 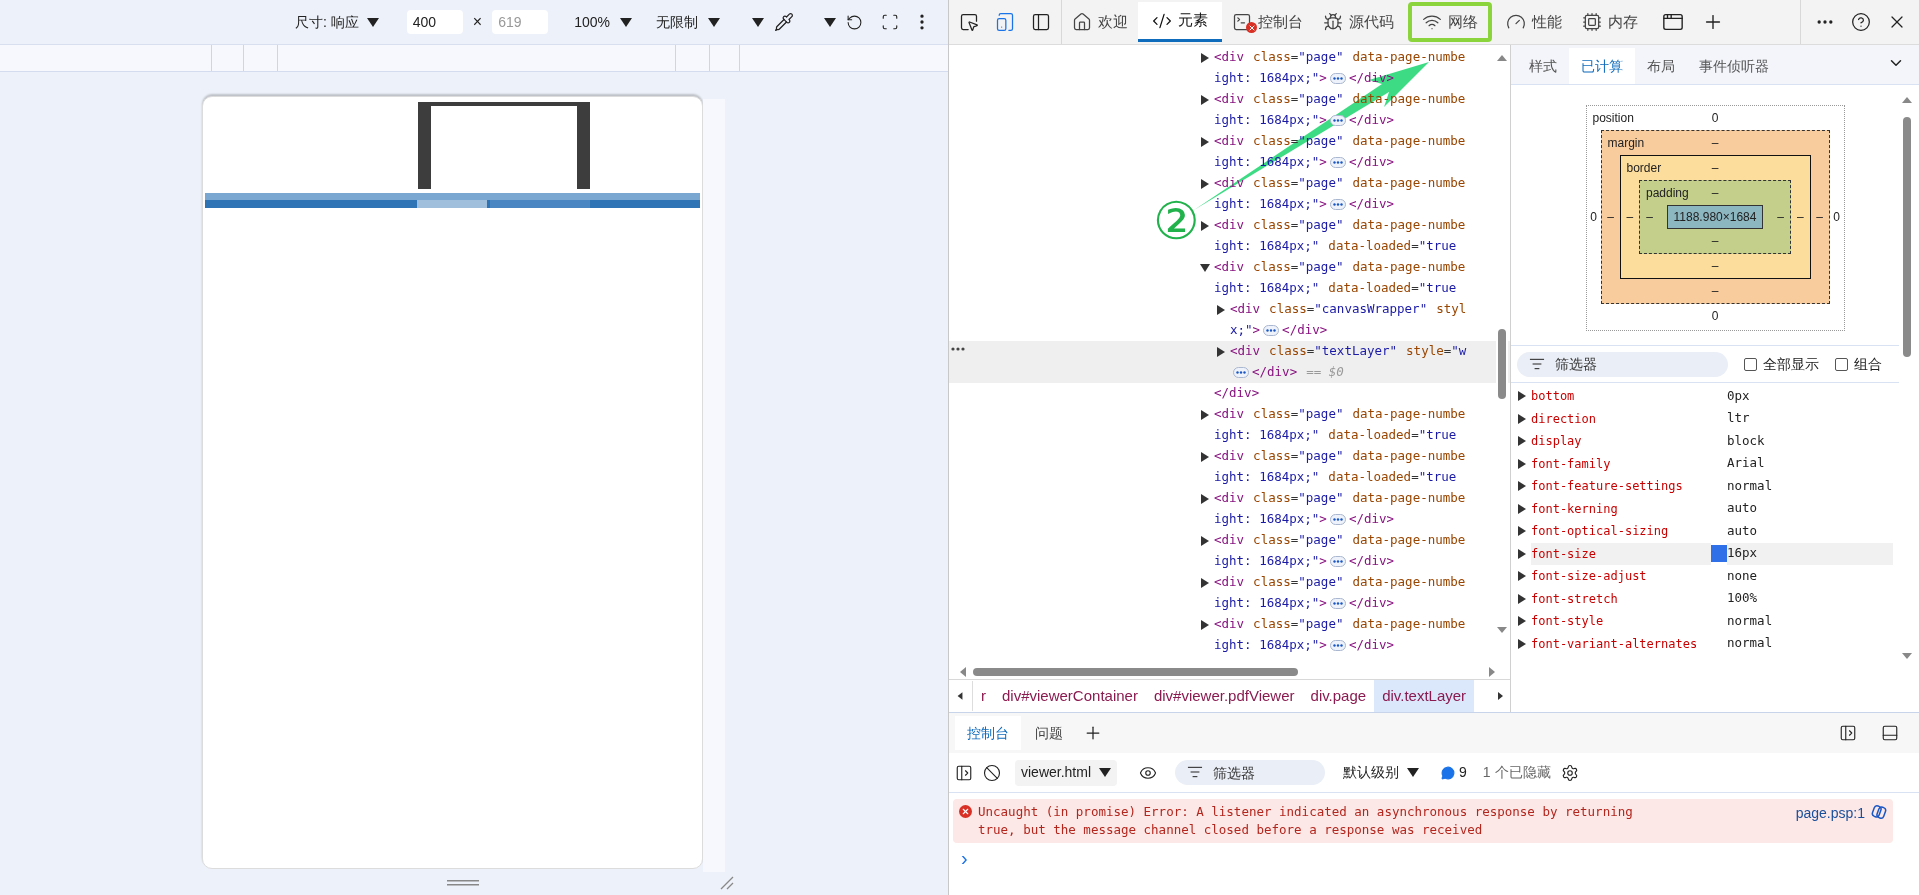 What do you see at coordinates (1424, 696) in the screenshot?
I see `breadcrumb: div.textLayer` at bounding box center [1424, 696].